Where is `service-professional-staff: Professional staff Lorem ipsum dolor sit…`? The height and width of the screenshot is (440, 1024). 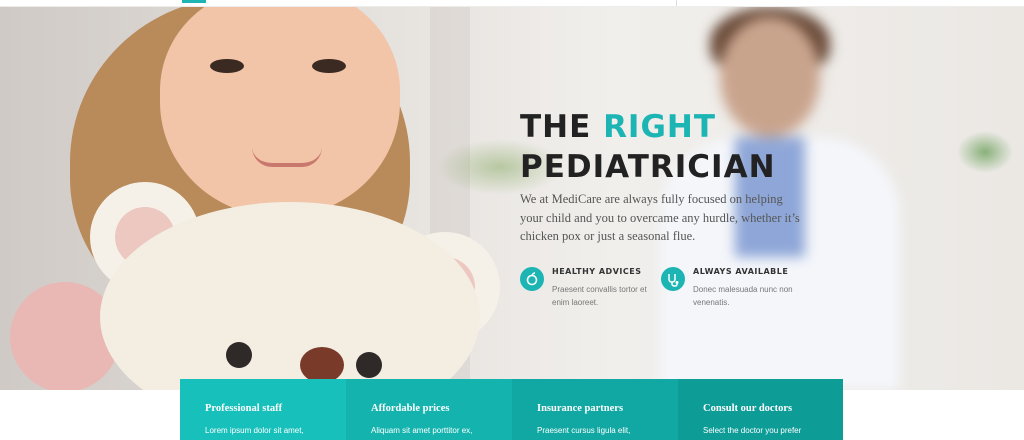 service-professional-staff: Professional staff Lorem ipsum dolor sit… is located at coordinates (263, 409).